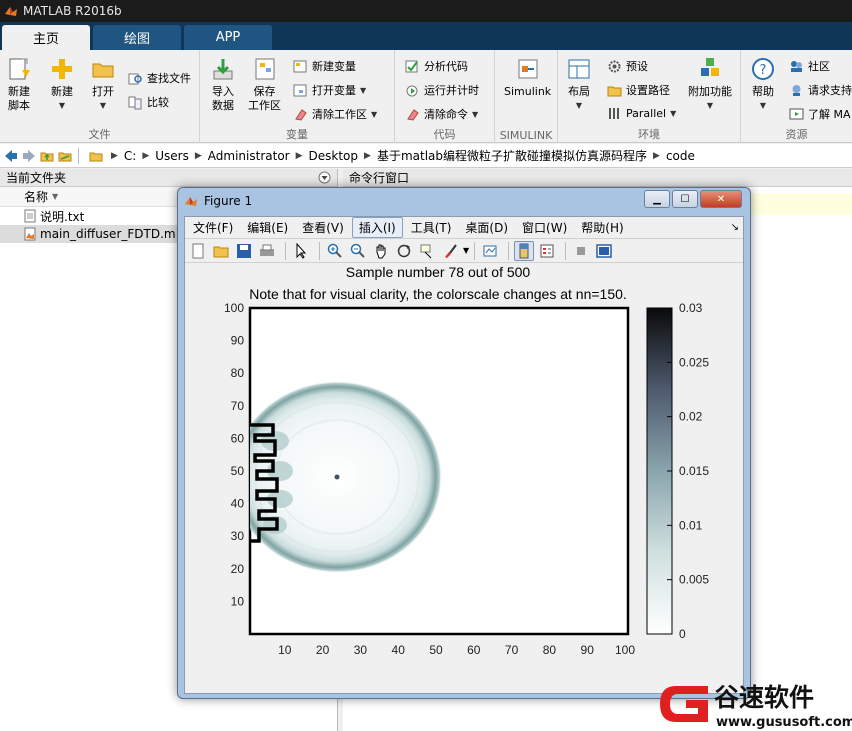  Describe the element at coordinates (710, 67) in the screenshot. I see `addons-cubes-icon` at that location.